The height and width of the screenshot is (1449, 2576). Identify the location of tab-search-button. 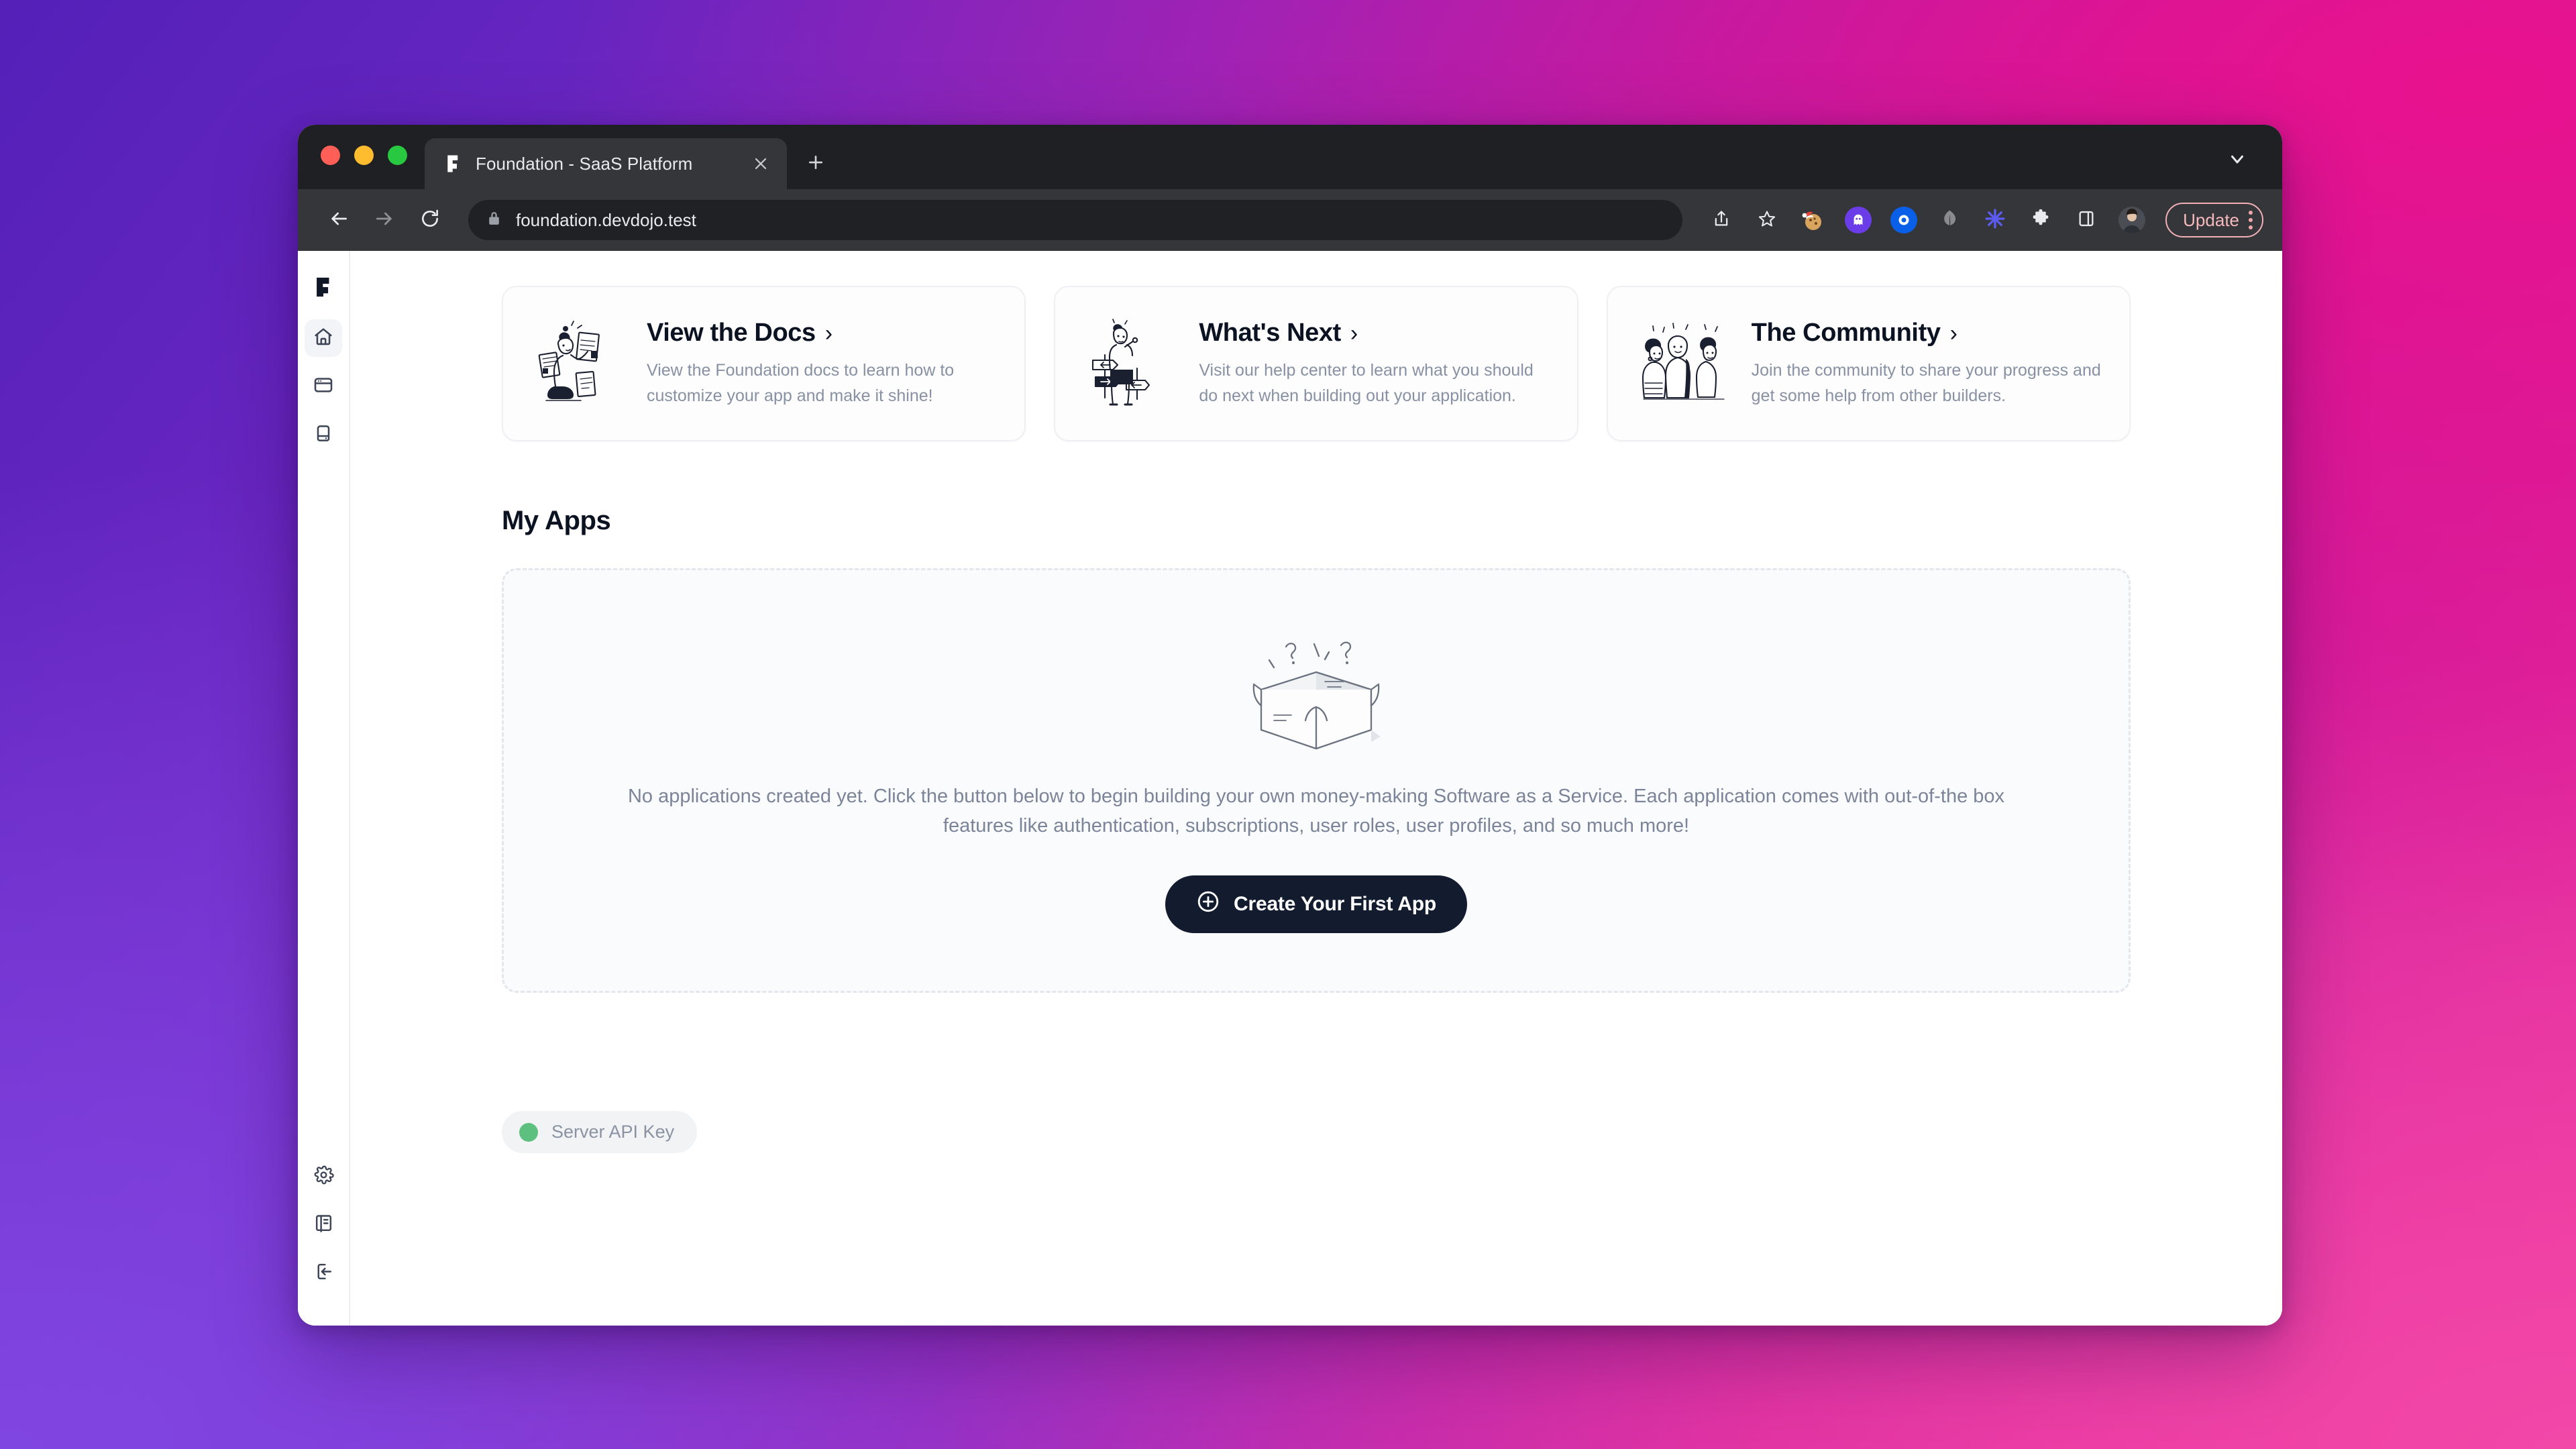
(2237, 160).